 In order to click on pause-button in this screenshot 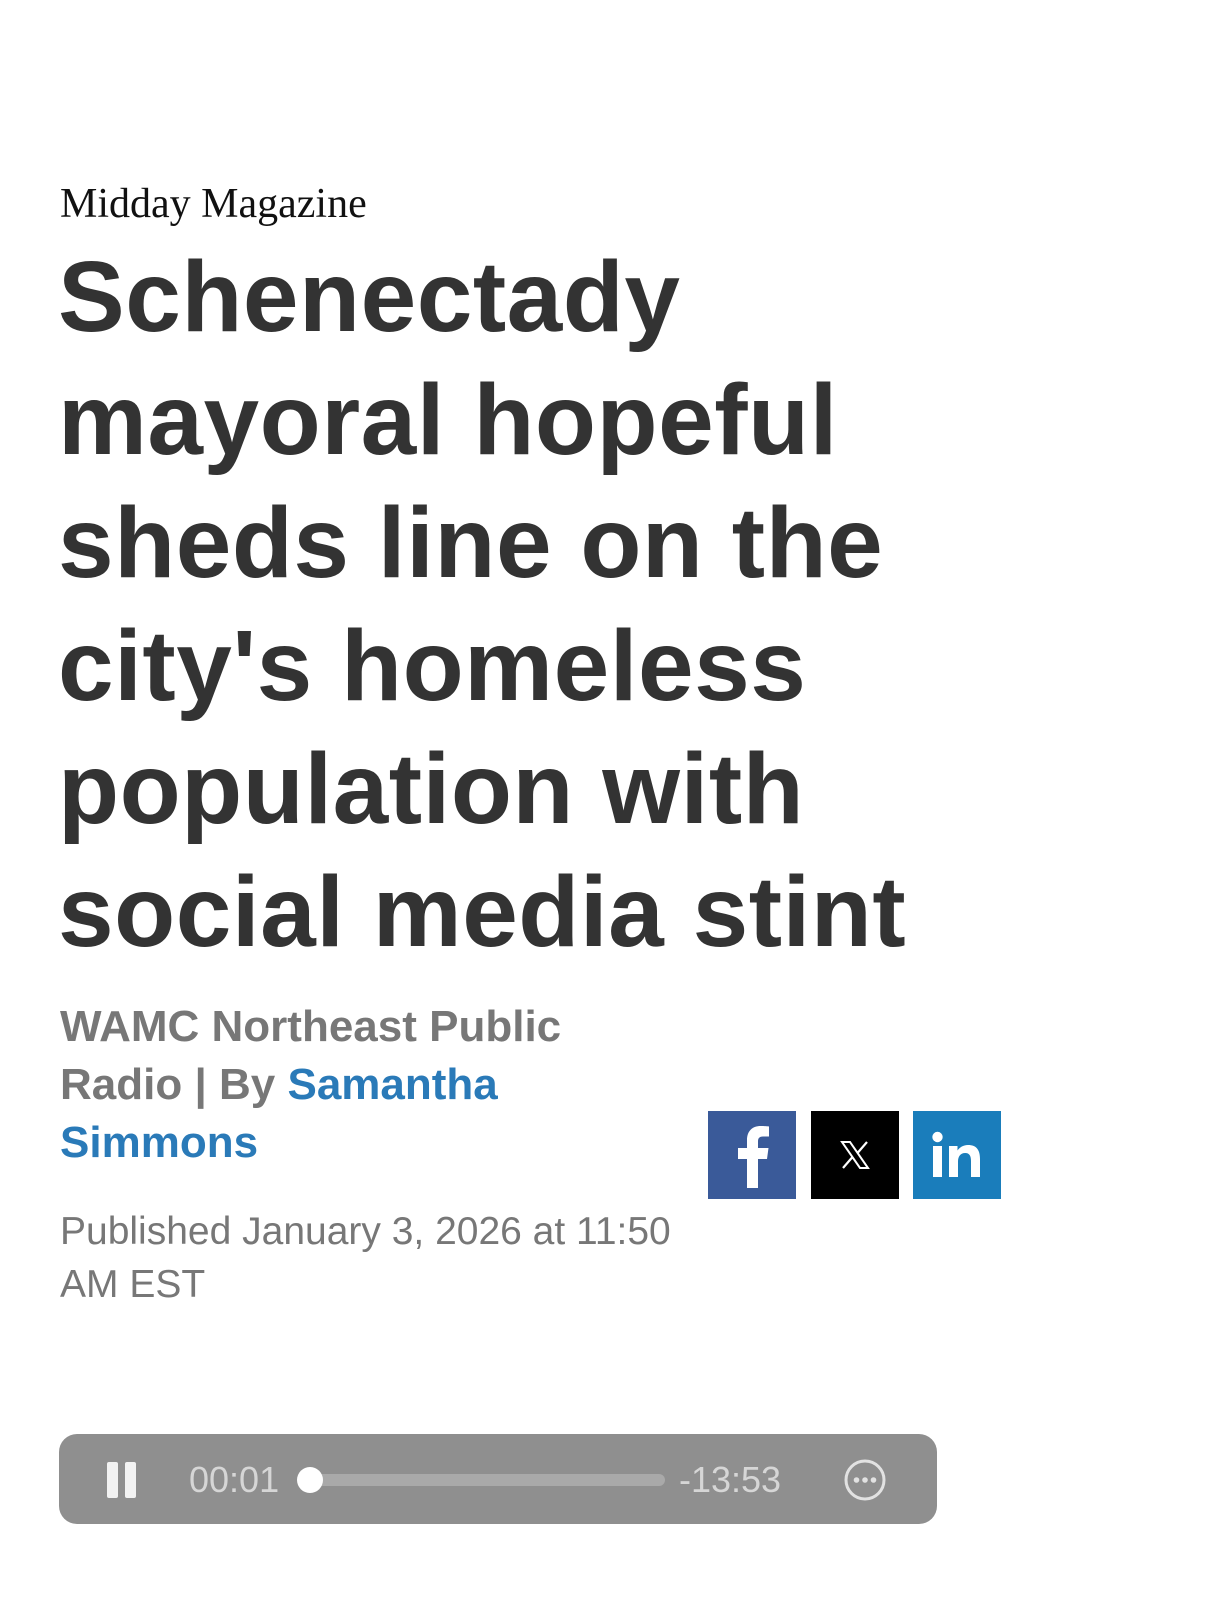, I will do `click(123, 1480)`.